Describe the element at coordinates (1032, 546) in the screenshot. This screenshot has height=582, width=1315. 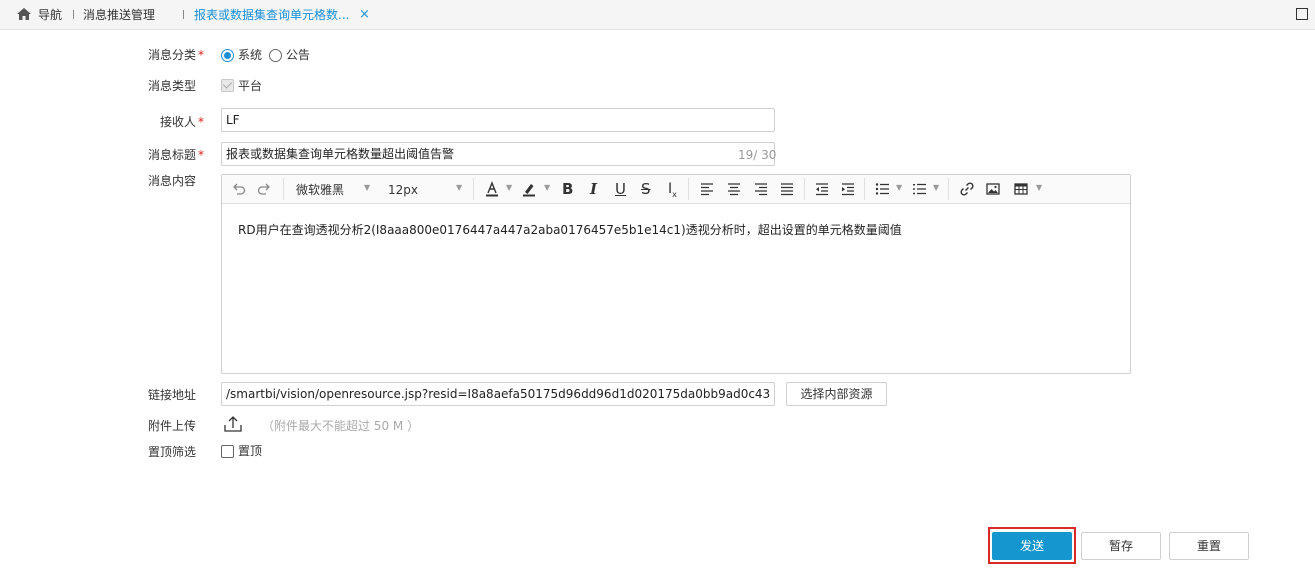
I see `send-button: 发送` at that location.